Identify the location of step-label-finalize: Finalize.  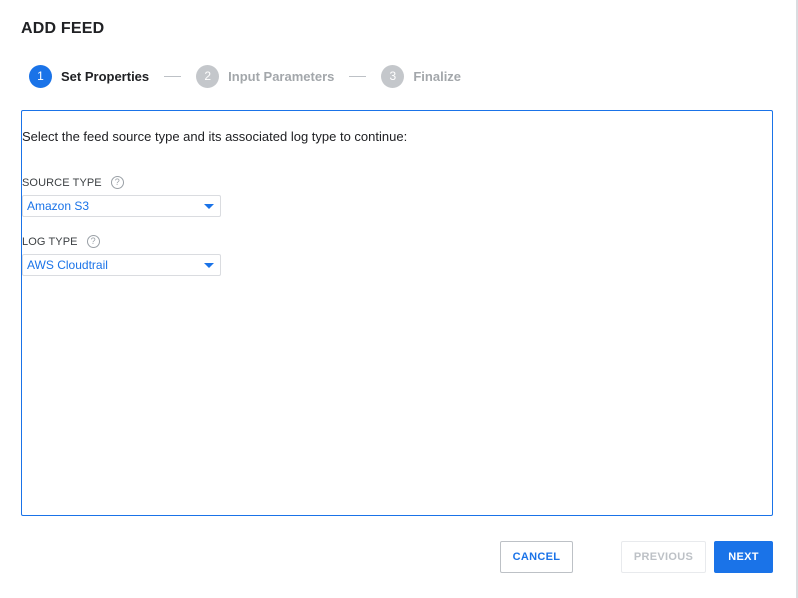
(437, 76).